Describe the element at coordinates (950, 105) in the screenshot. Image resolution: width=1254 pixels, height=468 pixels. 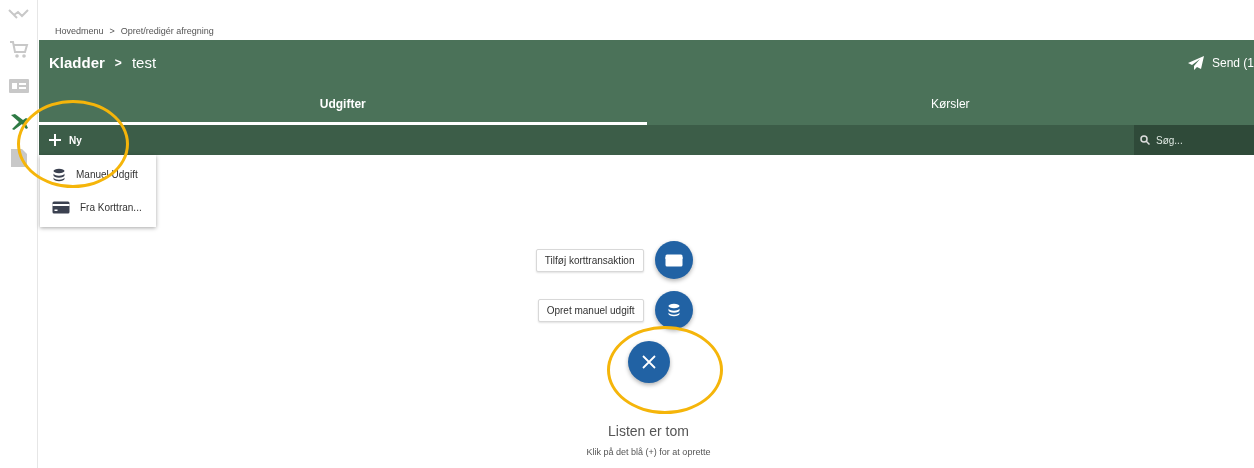
I see `tab: Kørsler` at that location.